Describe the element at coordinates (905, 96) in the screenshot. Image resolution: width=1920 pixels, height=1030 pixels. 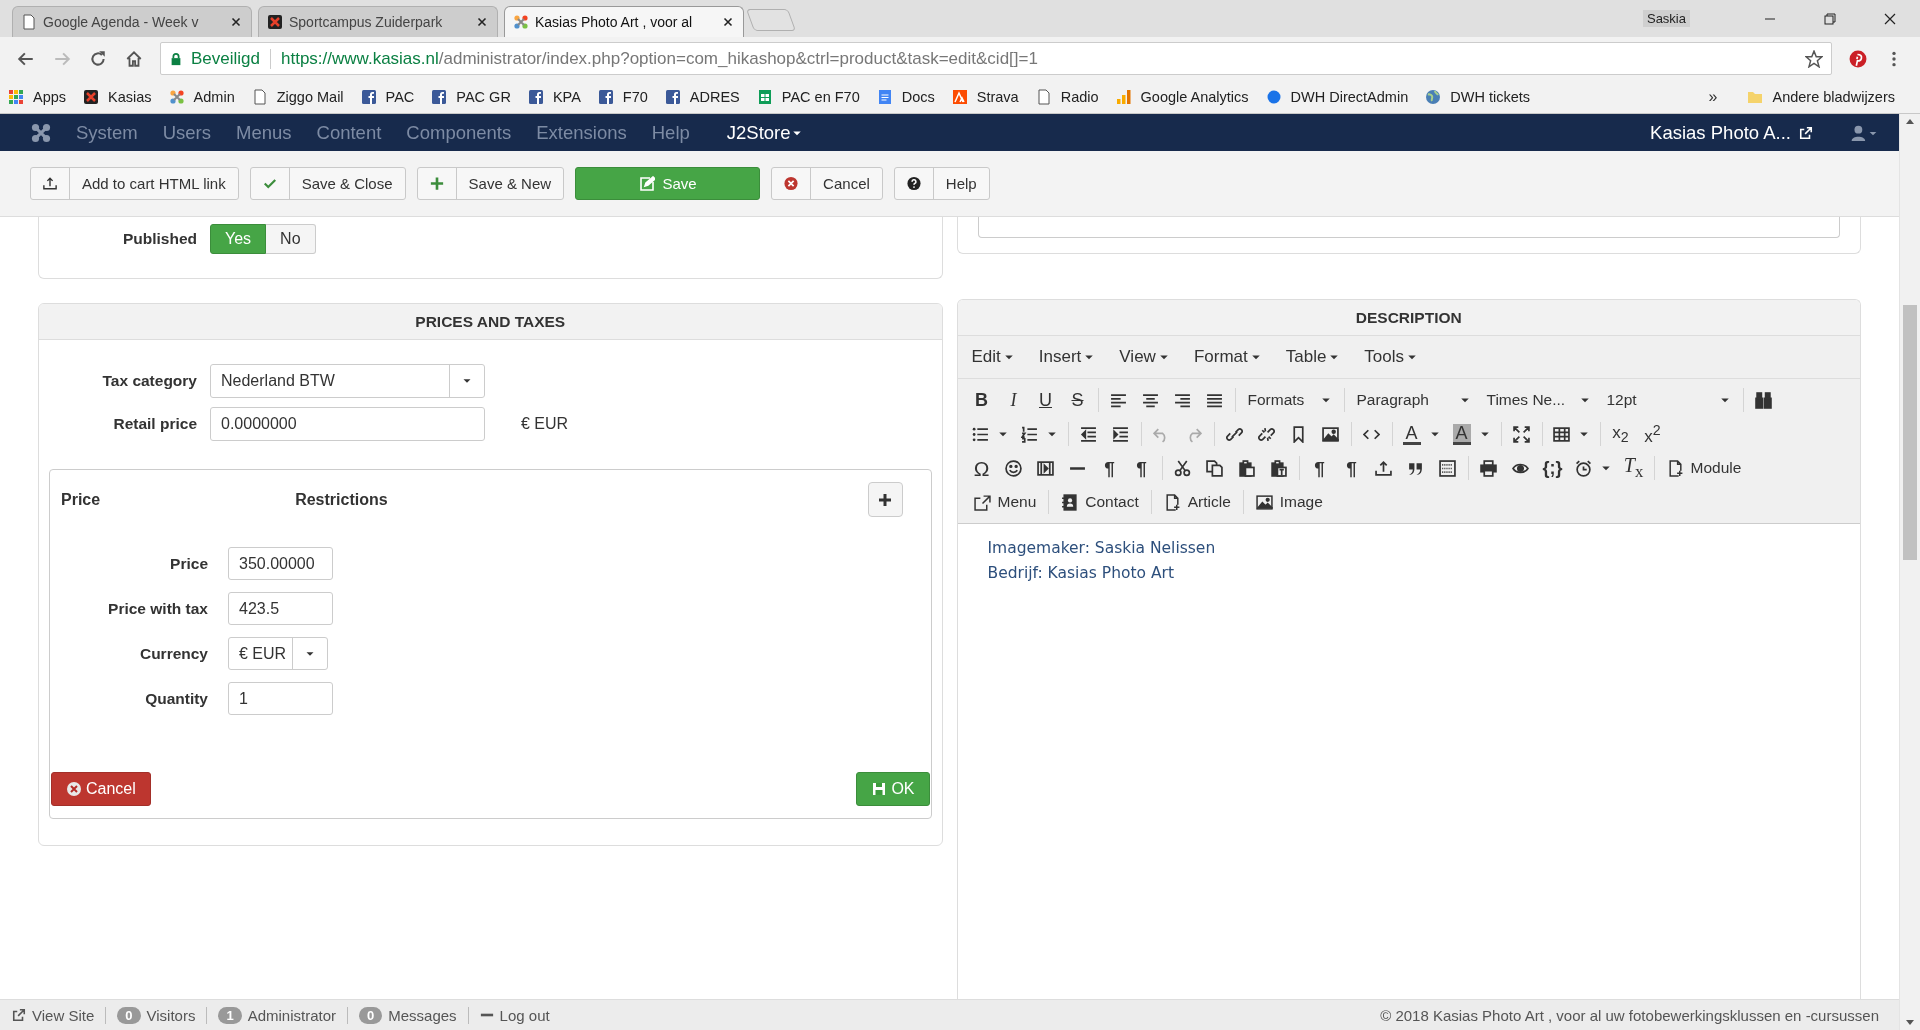
I see `bookmark: Docs` at that location.